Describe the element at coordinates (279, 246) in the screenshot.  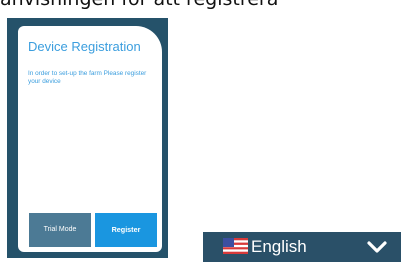
I see `language-label: English` at that location.